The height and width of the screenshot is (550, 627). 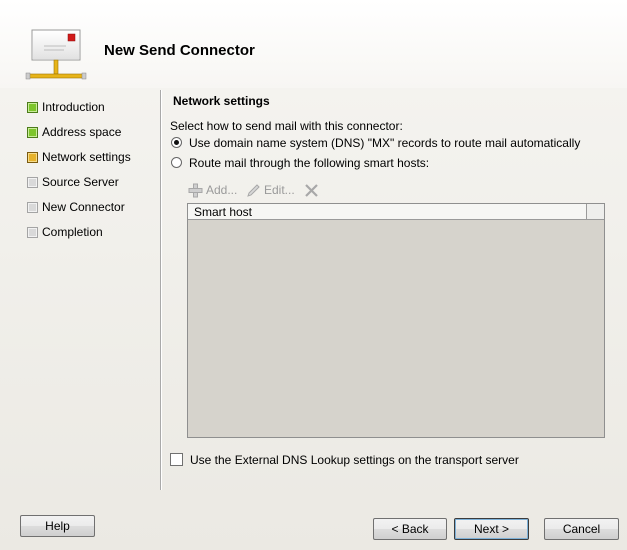 I want to click on step-introduction: Introduction, so click(x=66, y=107).